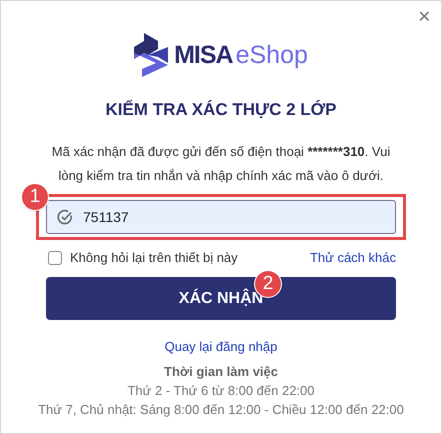  Describe the element at coordinates (221, 391) in the screenshot. I see `working-hours-line: Thứ 2 - Thứ 6 từ 8:00 đến 22:00` at that location.